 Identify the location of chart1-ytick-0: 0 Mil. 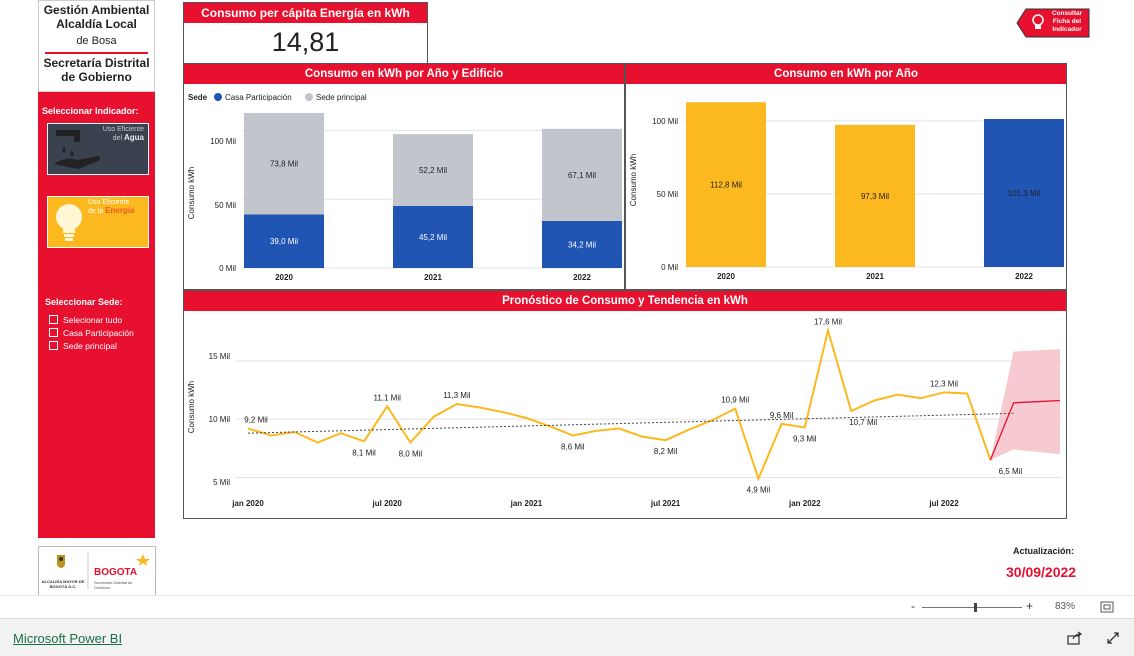
(227, 268).